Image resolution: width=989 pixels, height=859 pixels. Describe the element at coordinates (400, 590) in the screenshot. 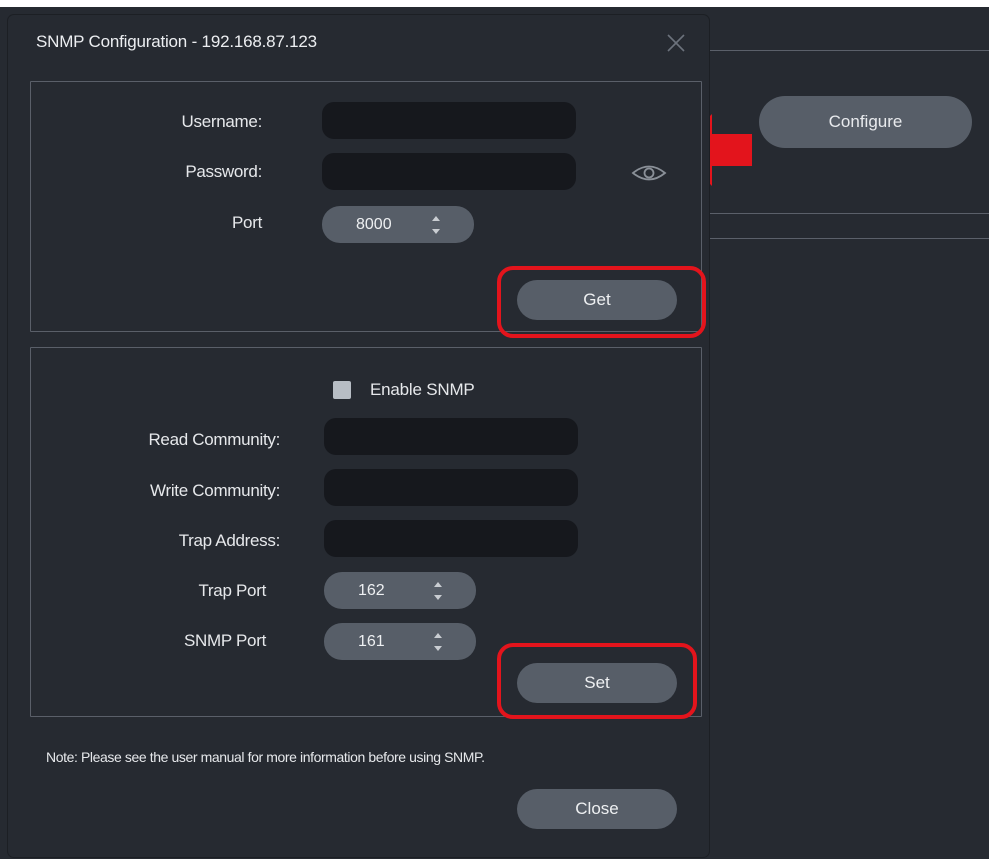

I see `trap-port-stepper: 162` at that location.